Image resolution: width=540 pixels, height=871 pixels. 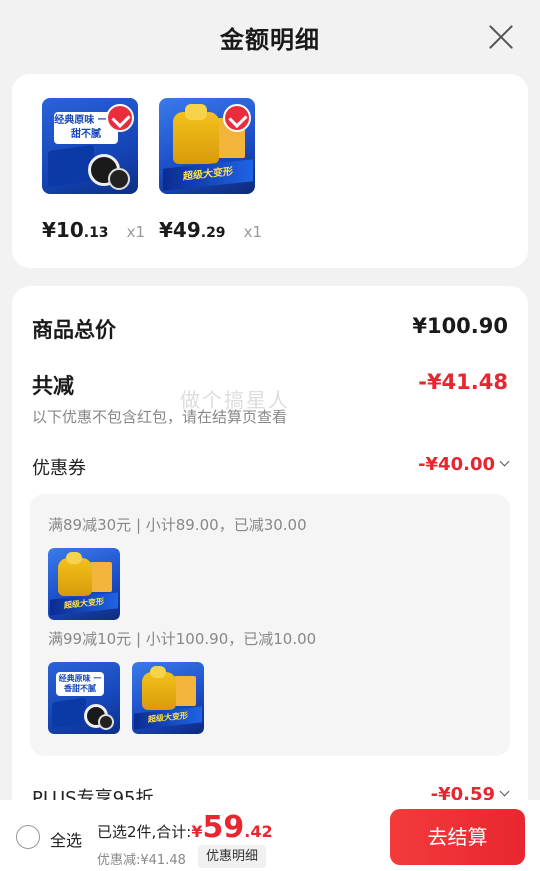 What do you see at coordinates (235, 400) in the screenshot?
I see `watermark: 做个搞星人` at bounding box center [235, 400].